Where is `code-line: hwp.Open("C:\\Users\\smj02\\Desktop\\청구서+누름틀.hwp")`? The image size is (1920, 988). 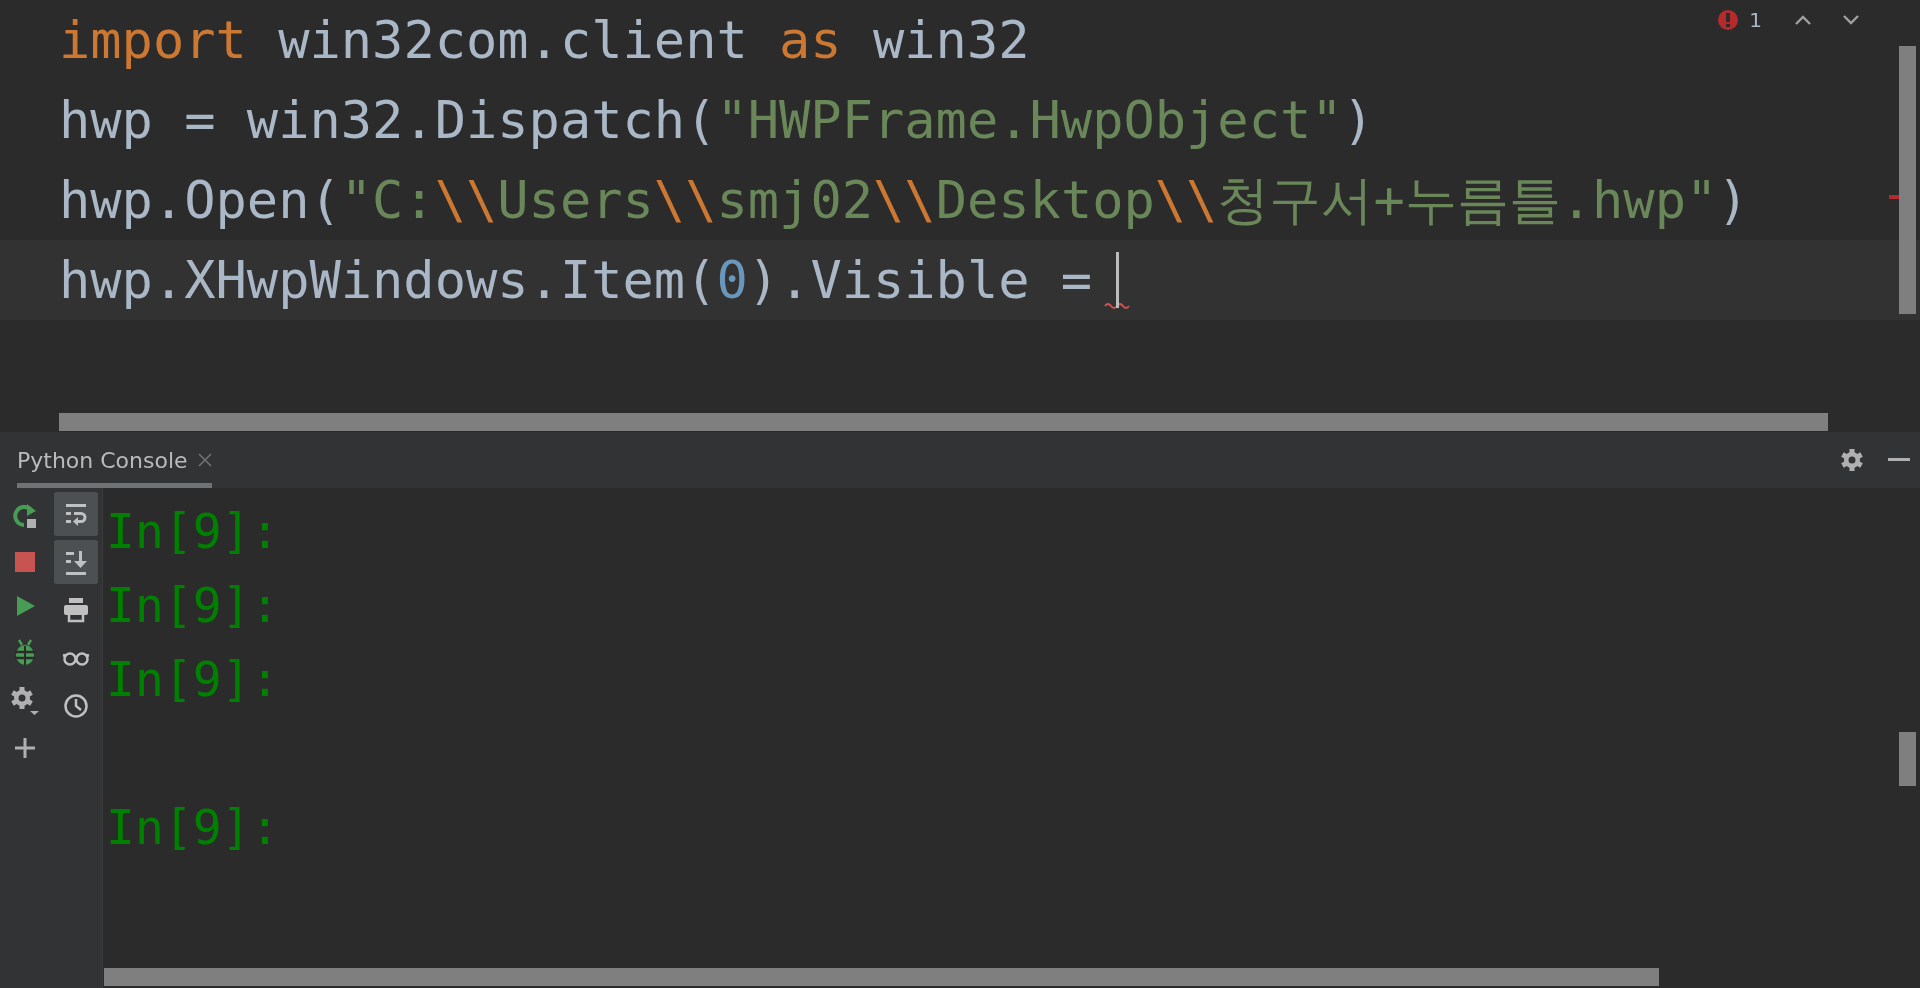
code-line: hwp.Open("C:\\Users\\smj02\\Desktop\\청구서+누름틀.hwp") is located at coordinates (904, 200).